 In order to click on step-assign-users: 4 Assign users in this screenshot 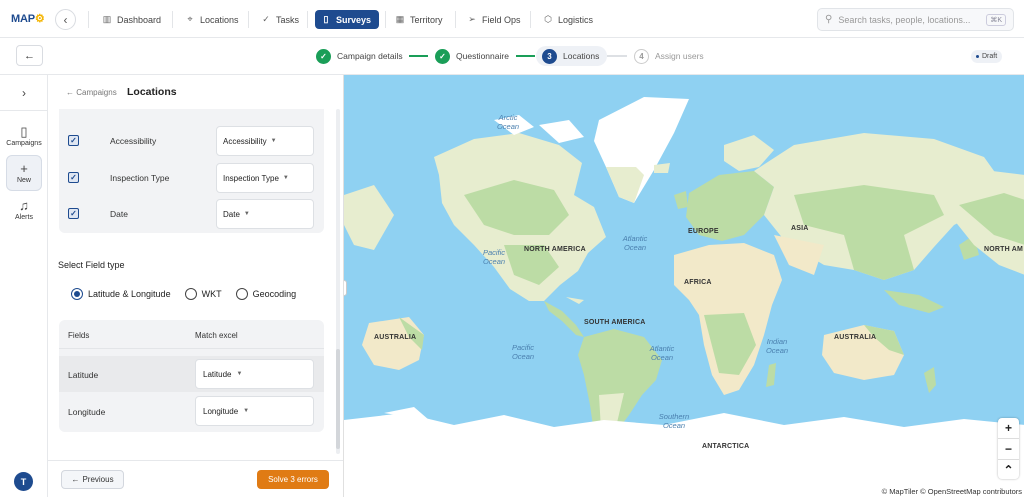, I will do `click(669, 56)`.